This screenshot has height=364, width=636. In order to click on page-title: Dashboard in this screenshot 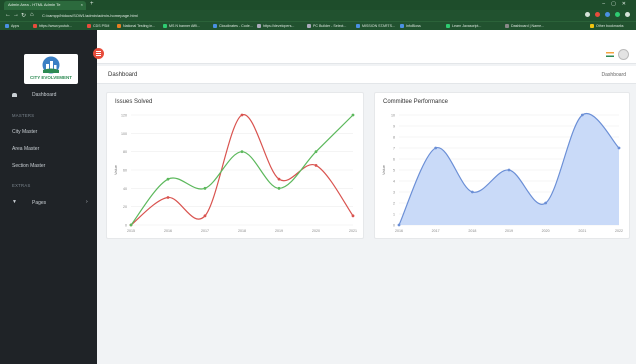, I will do `click(123, 75)`.